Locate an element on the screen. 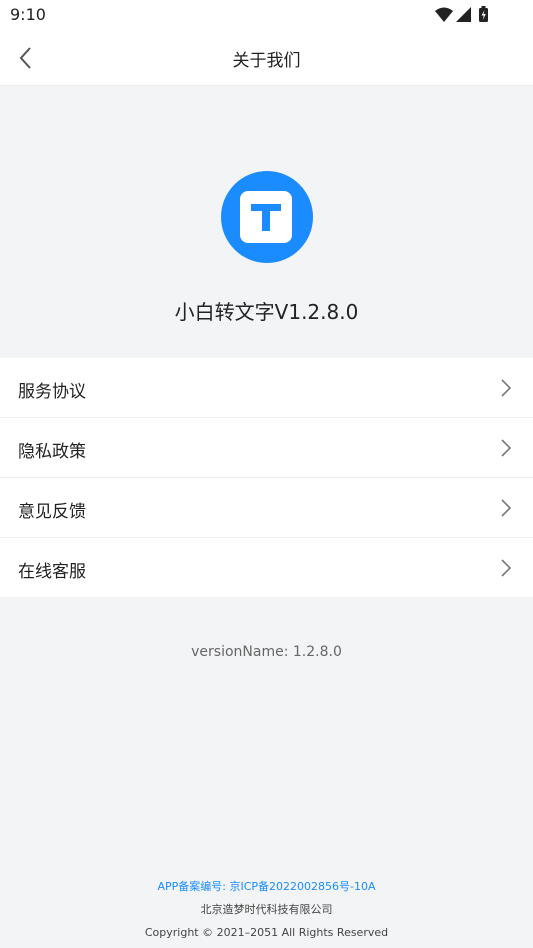 This screenshot has height=948, width=533. menu-item-online-support: 在线客服 is located at coordinates (266, 567).